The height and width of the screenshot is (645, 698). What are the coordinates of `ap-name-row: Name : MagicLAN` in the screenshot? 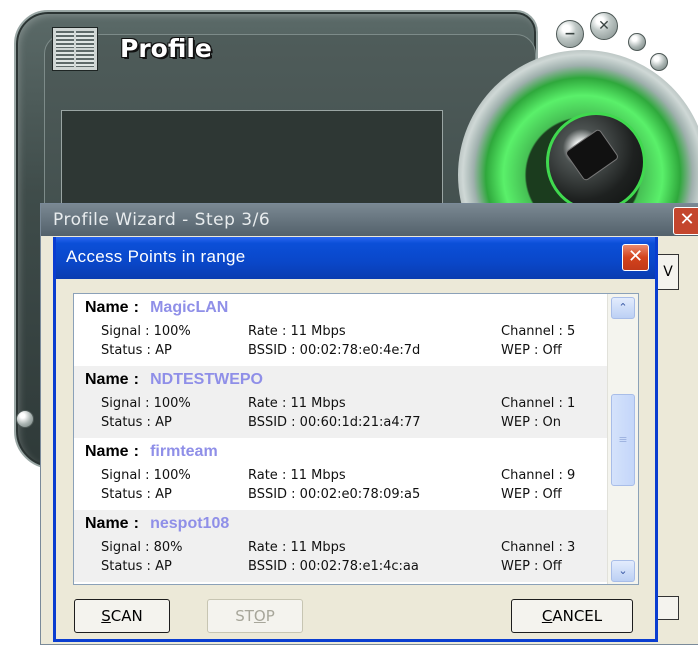 It's located at (156, 307).